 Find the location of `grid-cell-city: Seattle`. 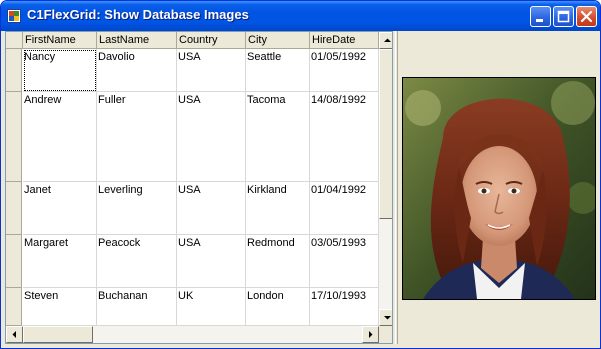

grid-cell-city: Seattle is located at coordinates (278, 70).